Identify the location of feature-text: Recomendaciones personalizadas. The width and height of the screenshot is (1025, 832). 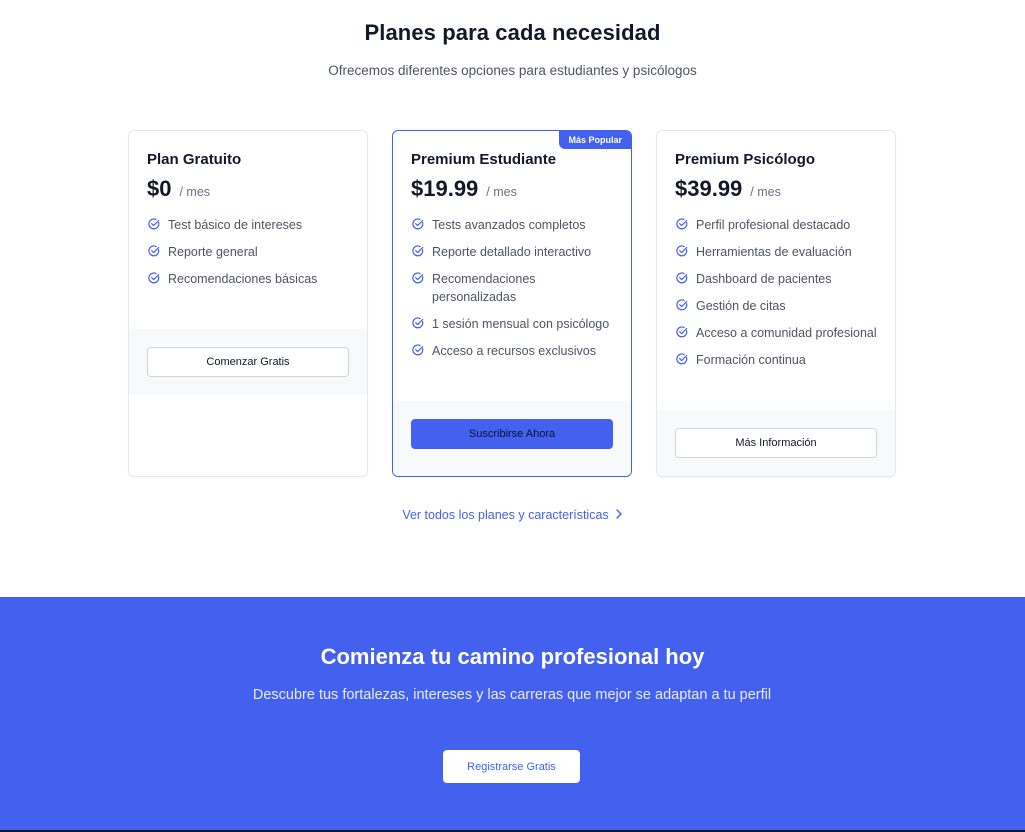
(484, 288).